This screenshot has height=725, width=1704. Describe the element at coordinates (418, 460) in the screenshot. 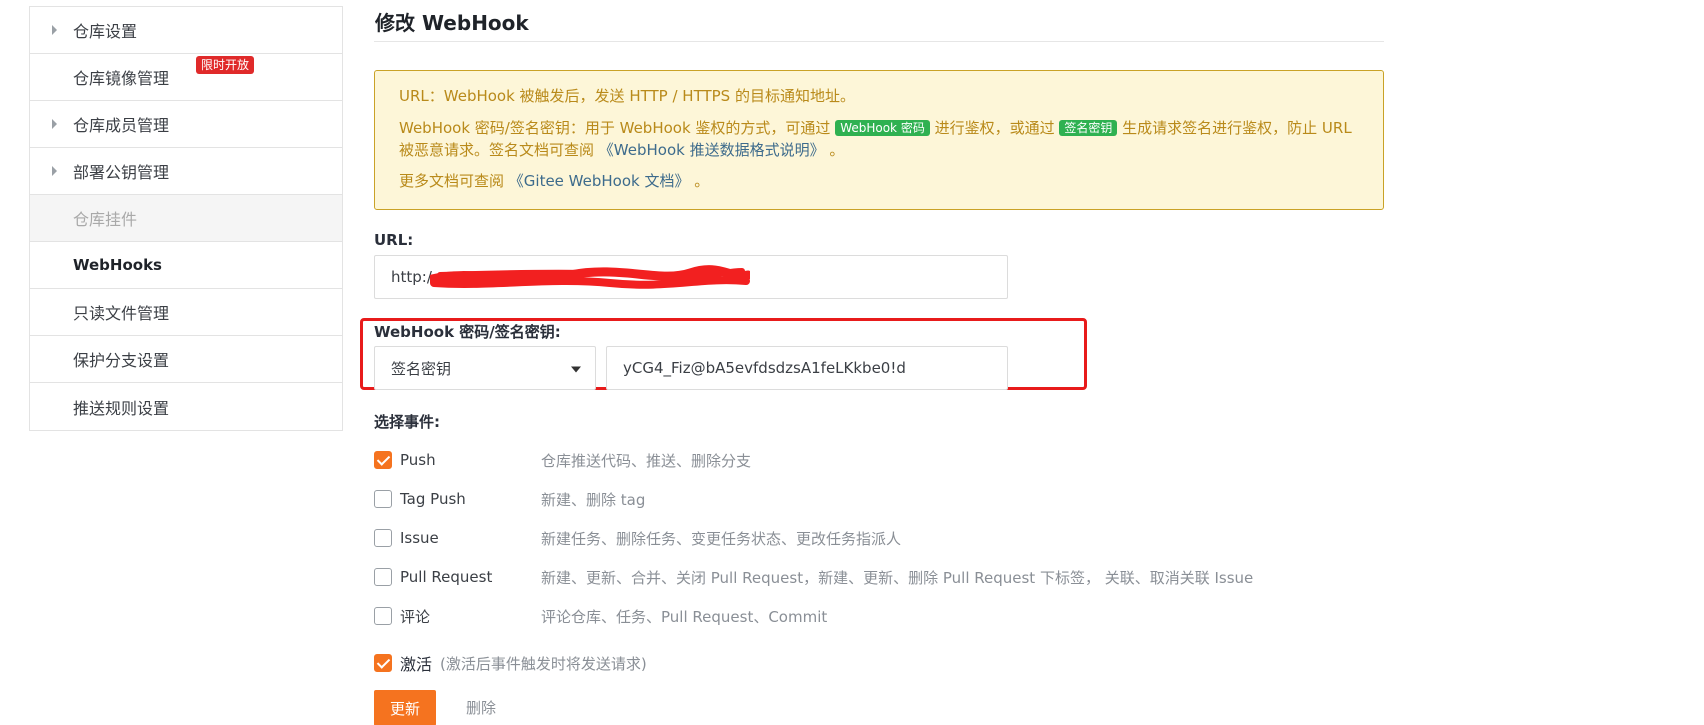

I see `event-name: Push` at that location.